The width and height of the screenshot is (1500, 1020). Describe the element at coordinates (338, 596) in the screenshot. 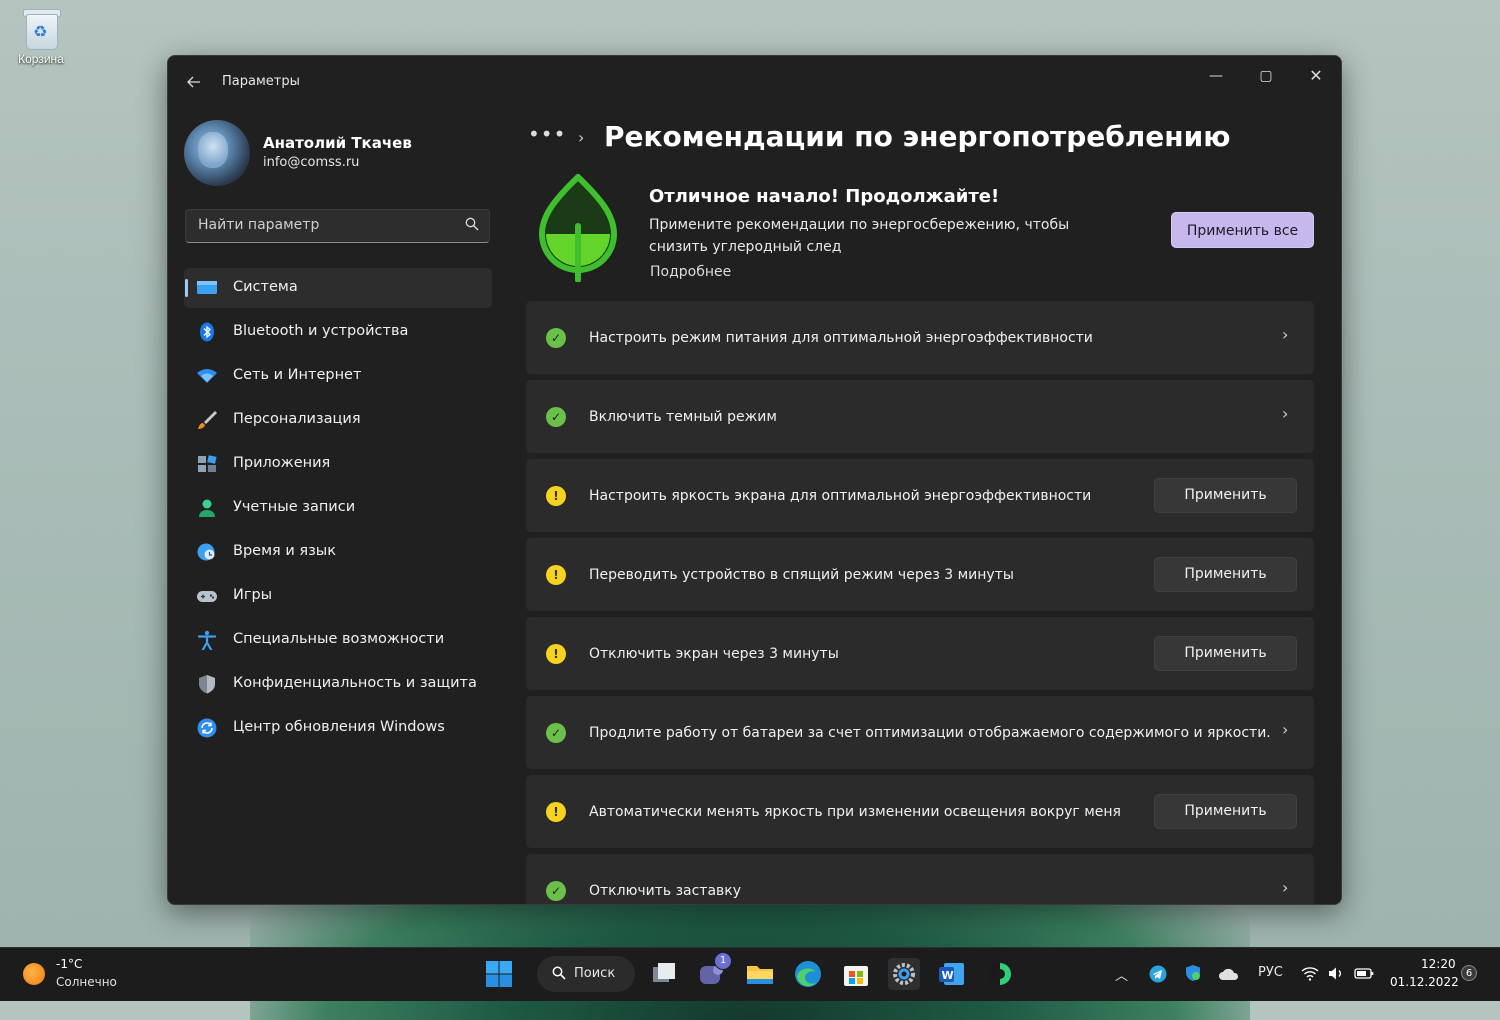

I see `sidebar-item-gaming: Игры` at that location.